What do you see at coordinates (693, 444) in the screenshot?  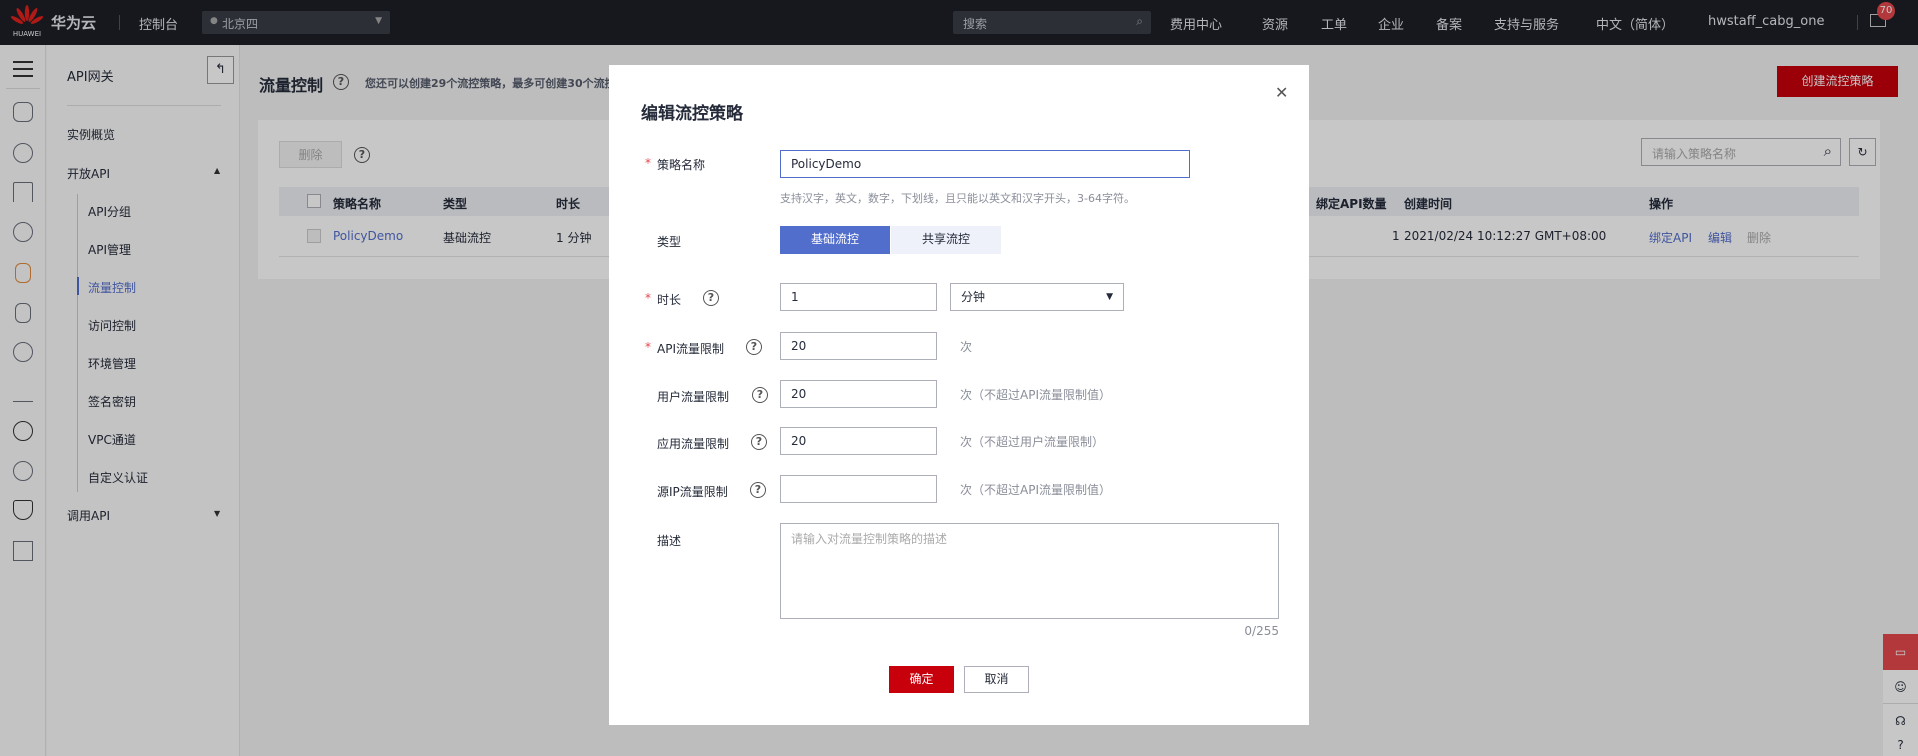 I see `app-limit-label: 应用流量限制` at bounding box center [693, 444].